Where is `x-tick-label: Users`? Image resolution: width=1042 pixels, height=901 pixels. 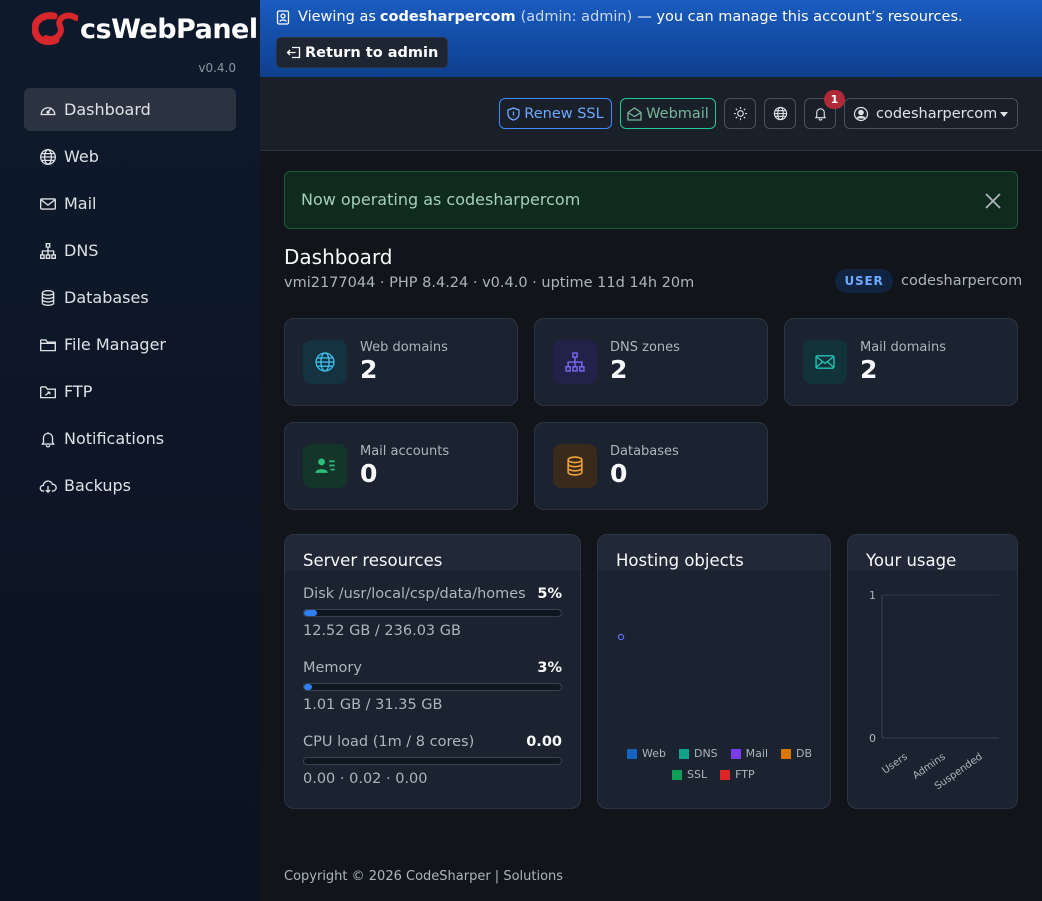
x-tick-label: Users is located at coordinates (894, 763).